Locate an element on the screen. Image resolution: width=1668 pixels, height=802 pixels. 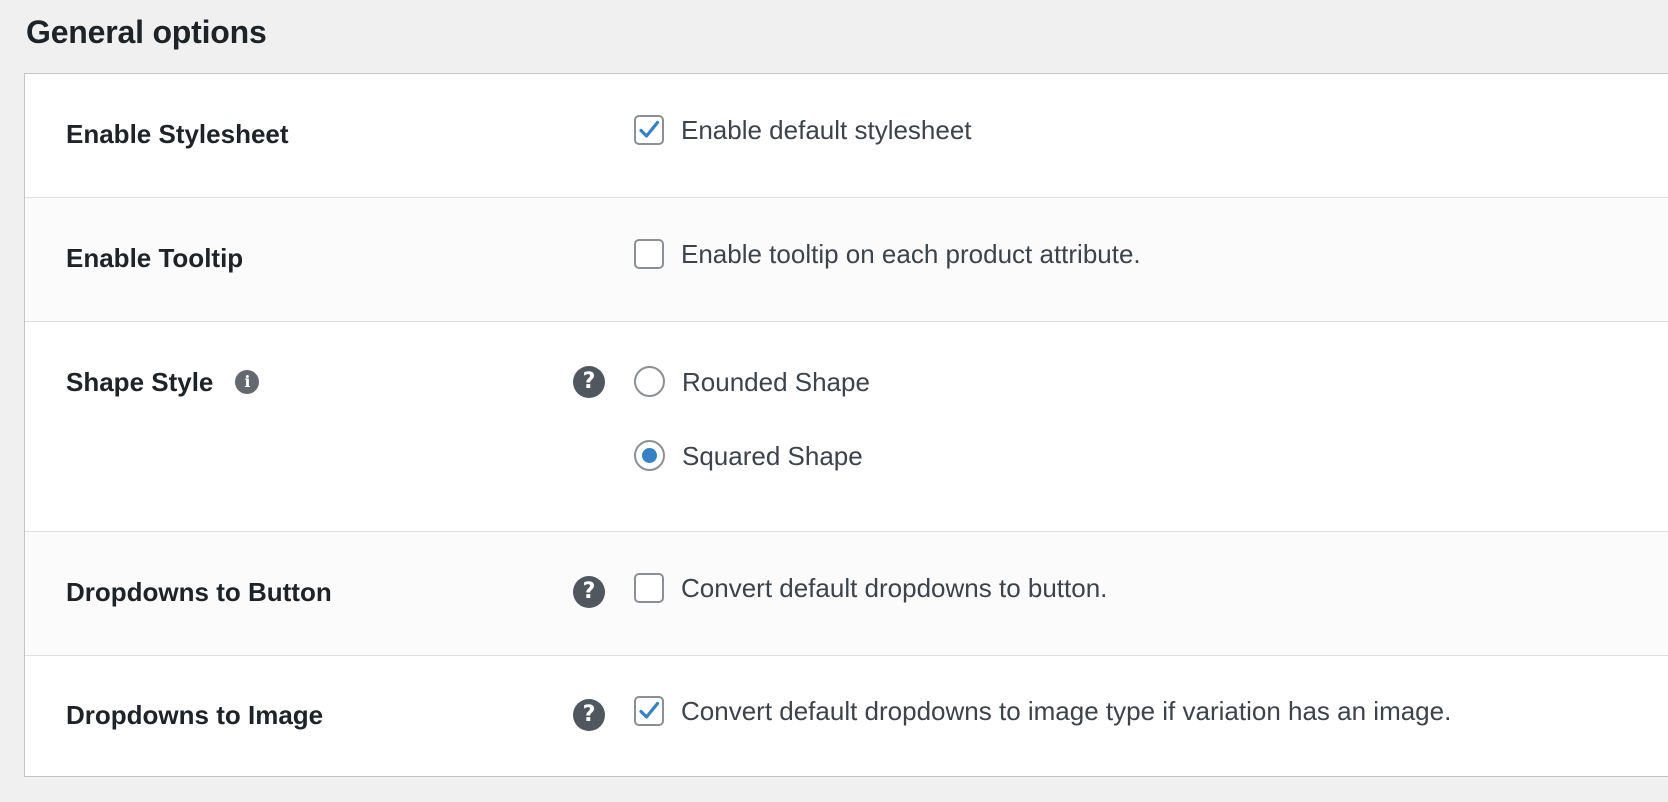
section-title: General options is located at coordinates (146, 32).